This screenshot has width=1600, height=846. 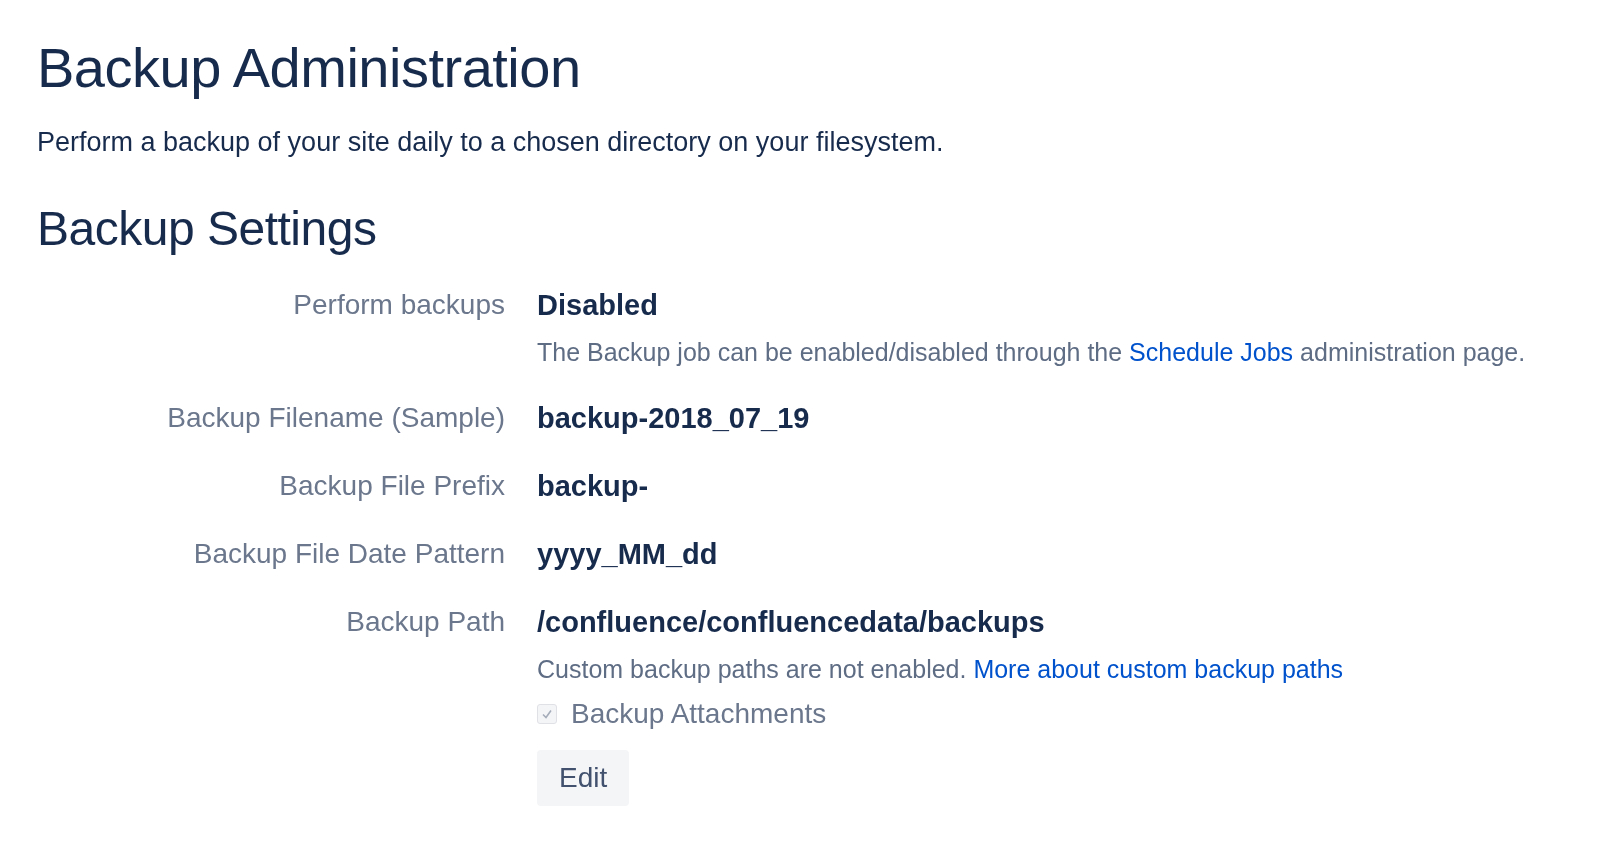 What do you see at coordinates (674, 417) in the screenshot?
I see `field-value: backup-2018_07_19` at bounding box center [674, 417].